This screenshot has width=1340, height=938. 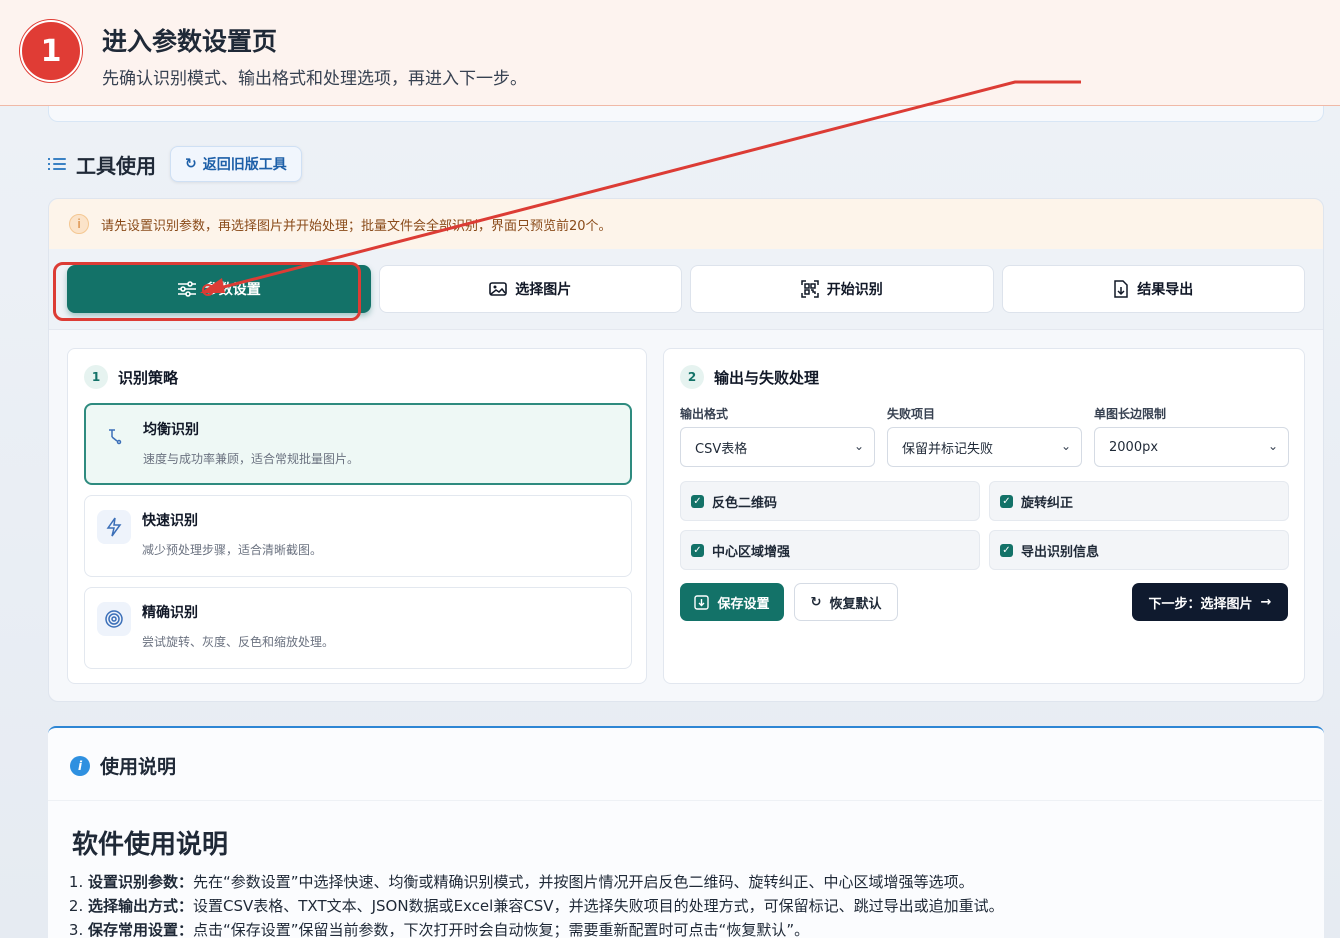 I want to click on checkbox-label: 反色二维码, so click(x=745, y=503).